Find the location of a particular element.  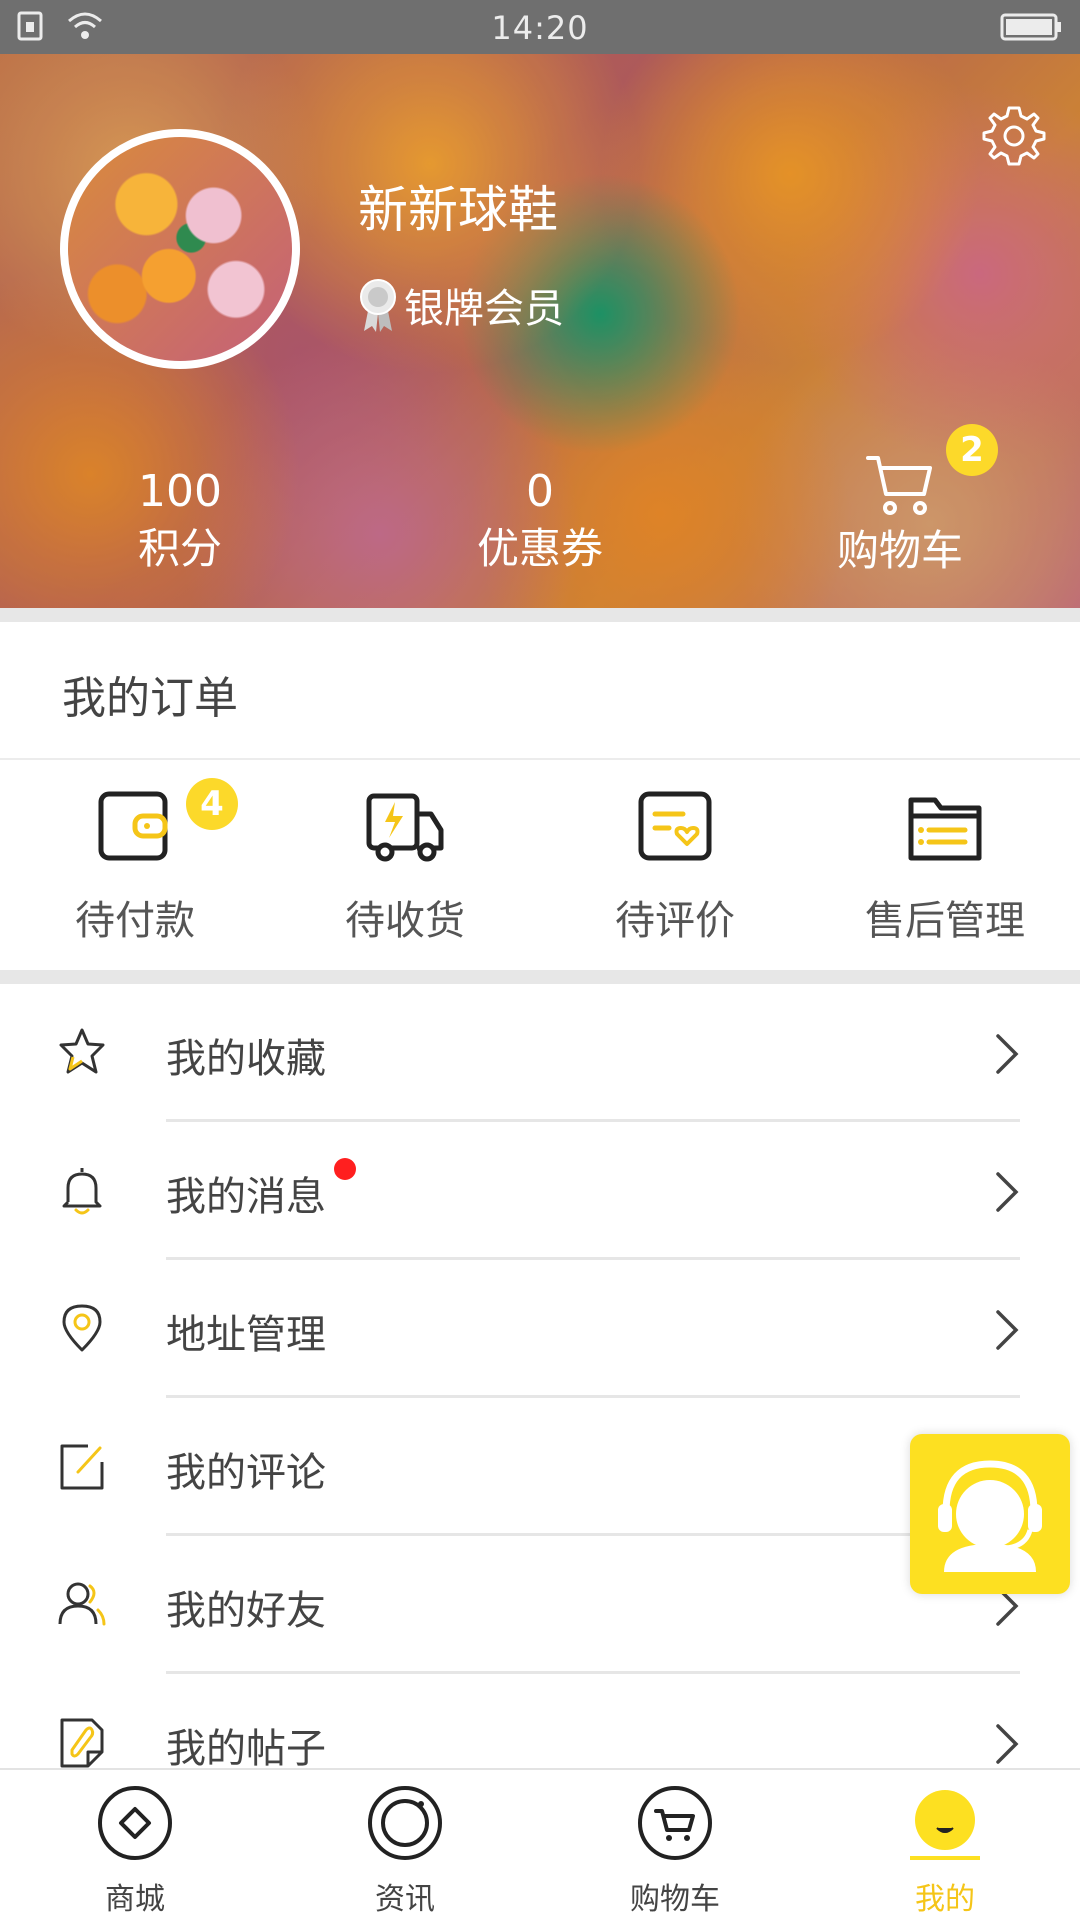

customer-service-button is located at coordinates (990, 1514).